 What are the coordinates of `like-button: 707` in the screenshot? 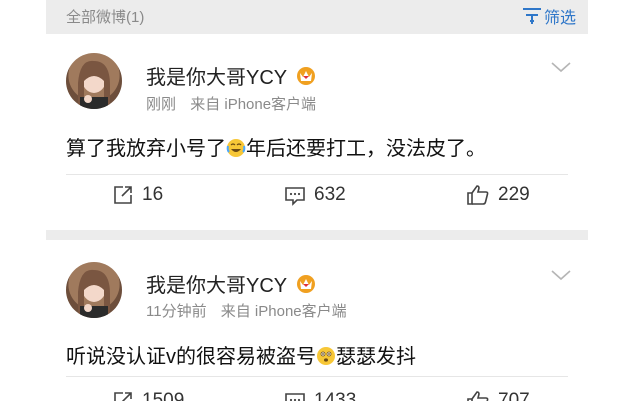 It's located at (498, 395).